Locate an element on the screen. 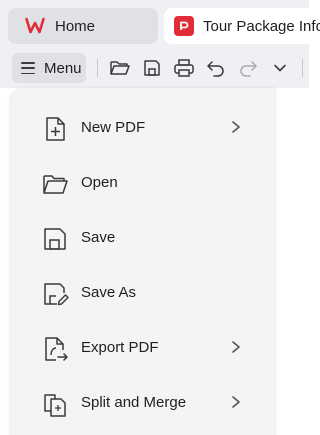  menu-item-label: Export PDF is located at coordinates (120, 347).